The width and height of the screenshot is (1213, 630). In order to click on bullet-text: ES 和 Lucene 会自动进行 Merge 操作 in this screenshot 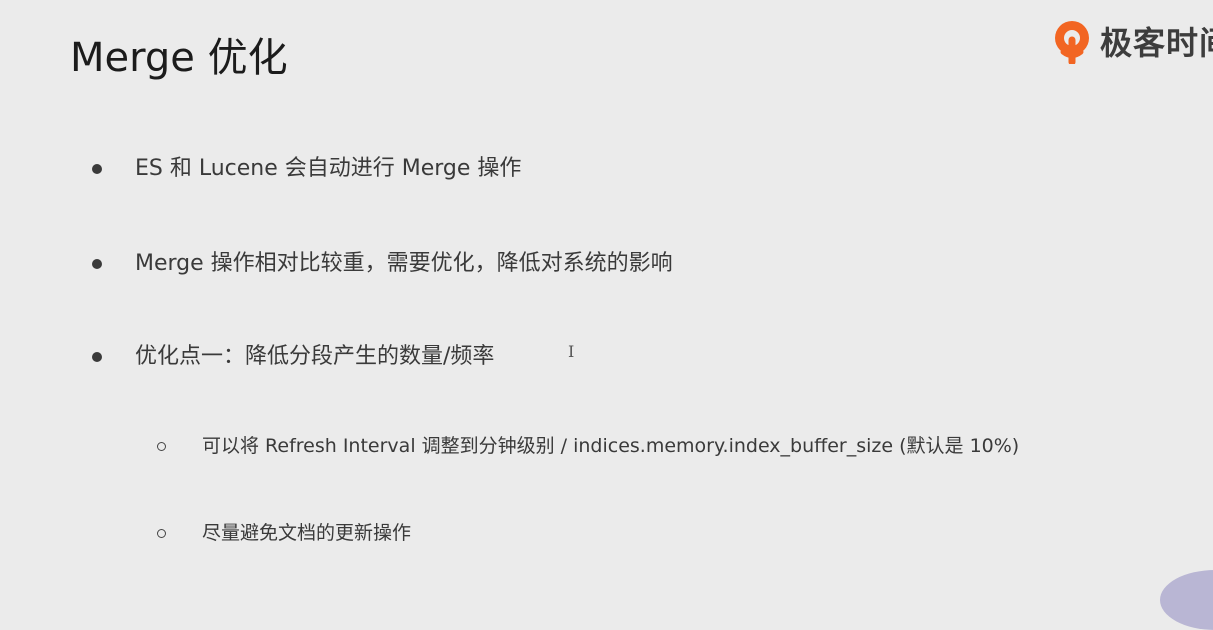, I will do `click(328, 168)`.